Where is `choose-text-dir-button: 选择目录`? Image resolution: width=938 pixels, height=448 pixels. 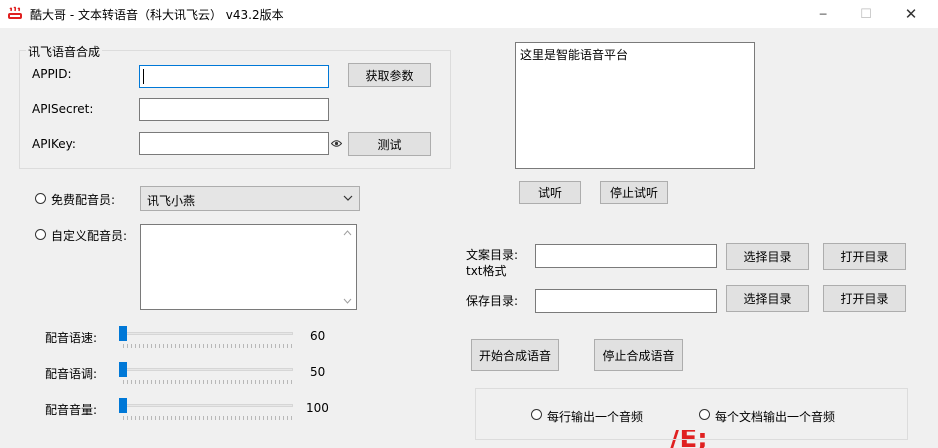
choose-text-dir-button: 选择目录 is located at coordinates (767, 256).